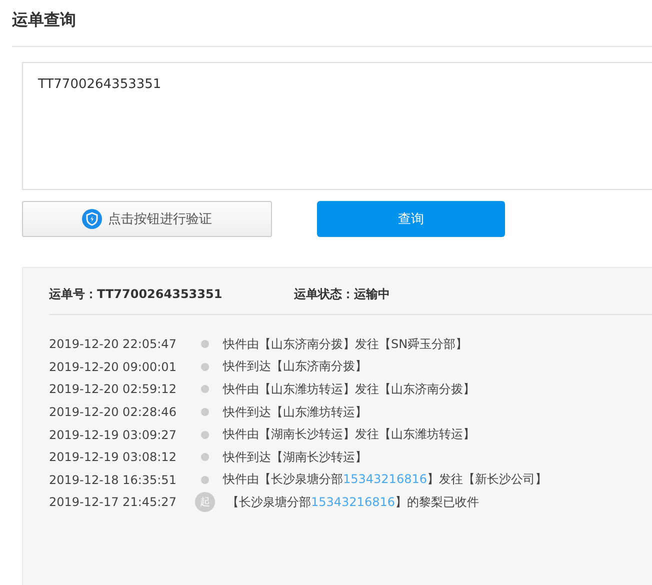 The height and width of the screenshot is (585, 652). I want to click on event-description: 快件到达【湖南长沙转运】, so click(295, 457).